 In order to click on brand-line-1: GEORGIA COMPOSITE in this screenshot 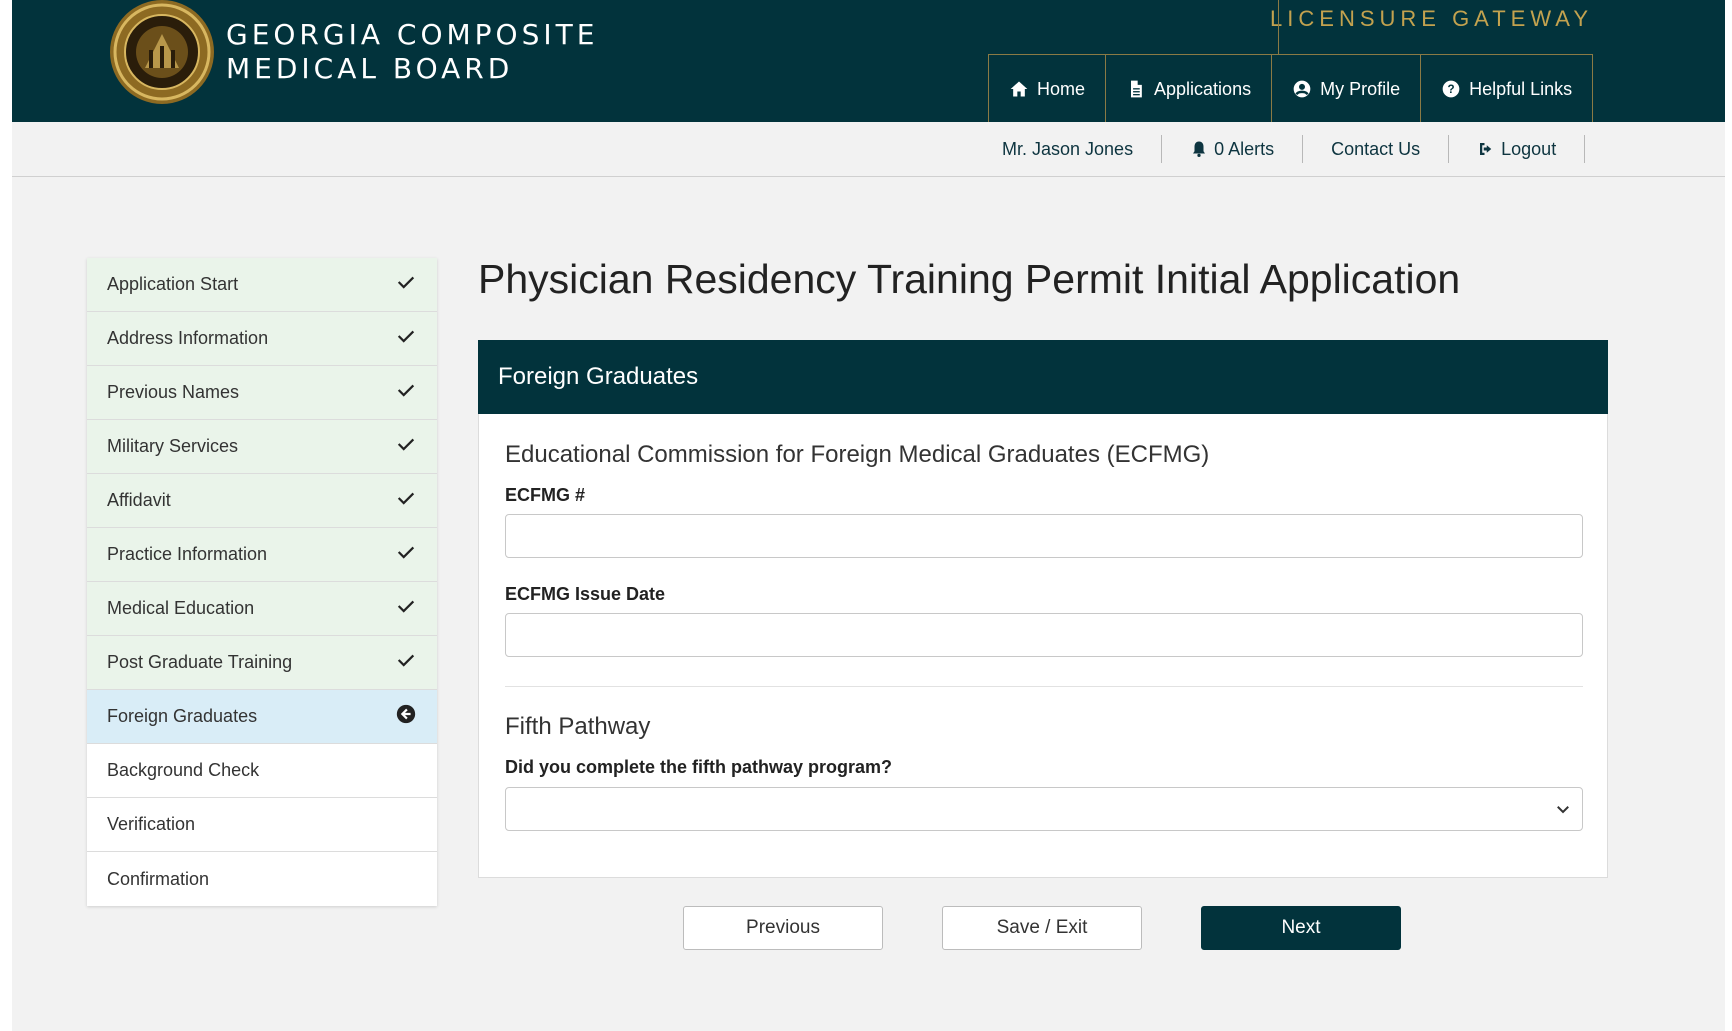, I will do `click(412, 34)`.